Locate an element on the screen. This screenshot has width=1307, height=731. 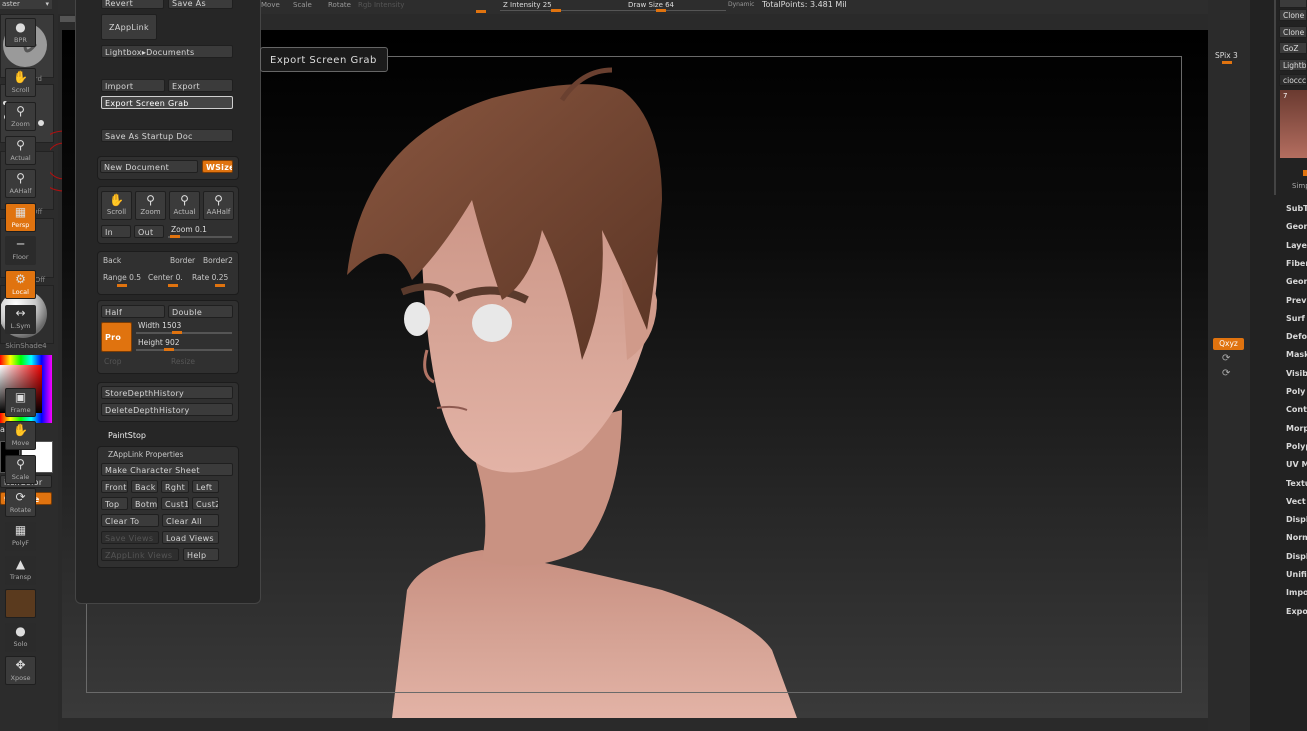
xyz-rotate-button: Qxyz is located at coordinates (1228, 344).